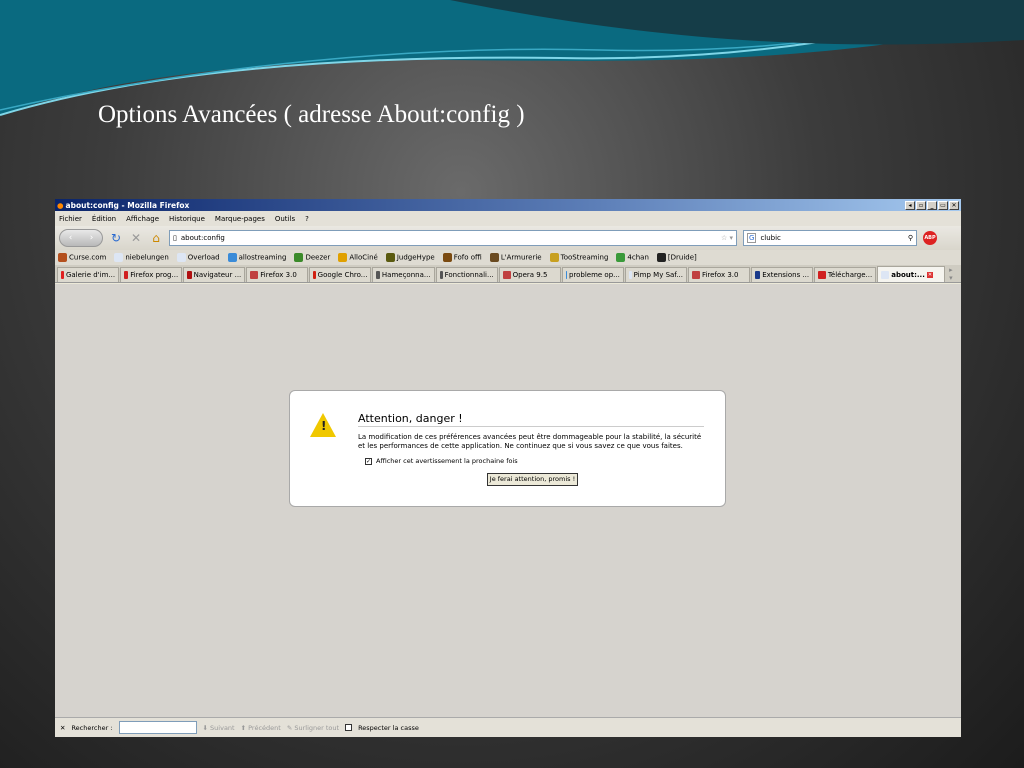  I want to click on checkbox-checked-icon: ✓, so click(368, 461).